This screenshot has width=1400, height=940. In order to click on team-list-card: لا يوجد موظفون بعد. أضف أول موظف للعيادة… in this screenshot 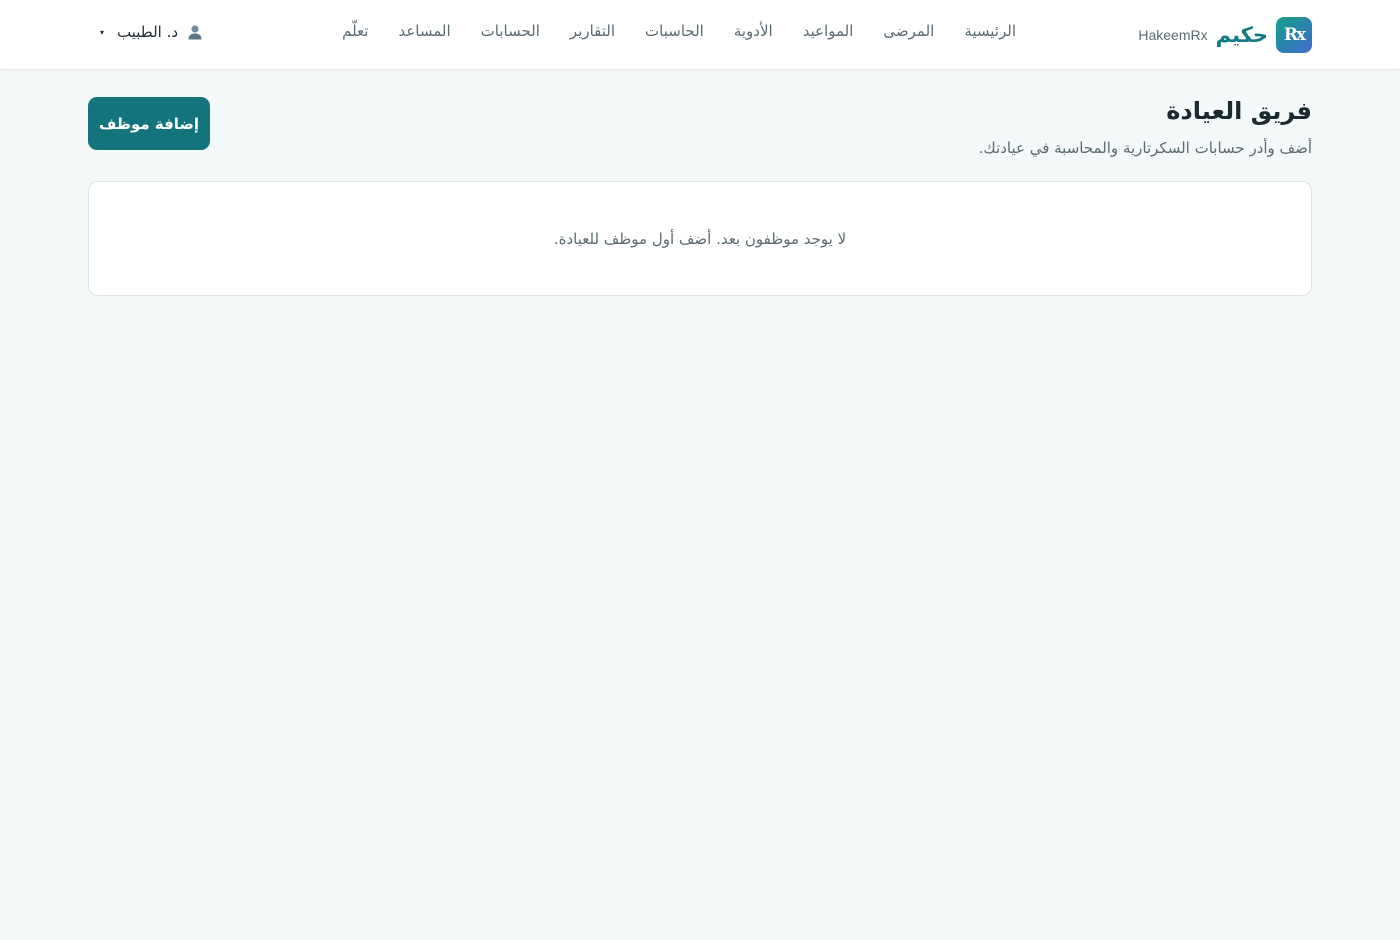, I will do `click(700, 238)`.